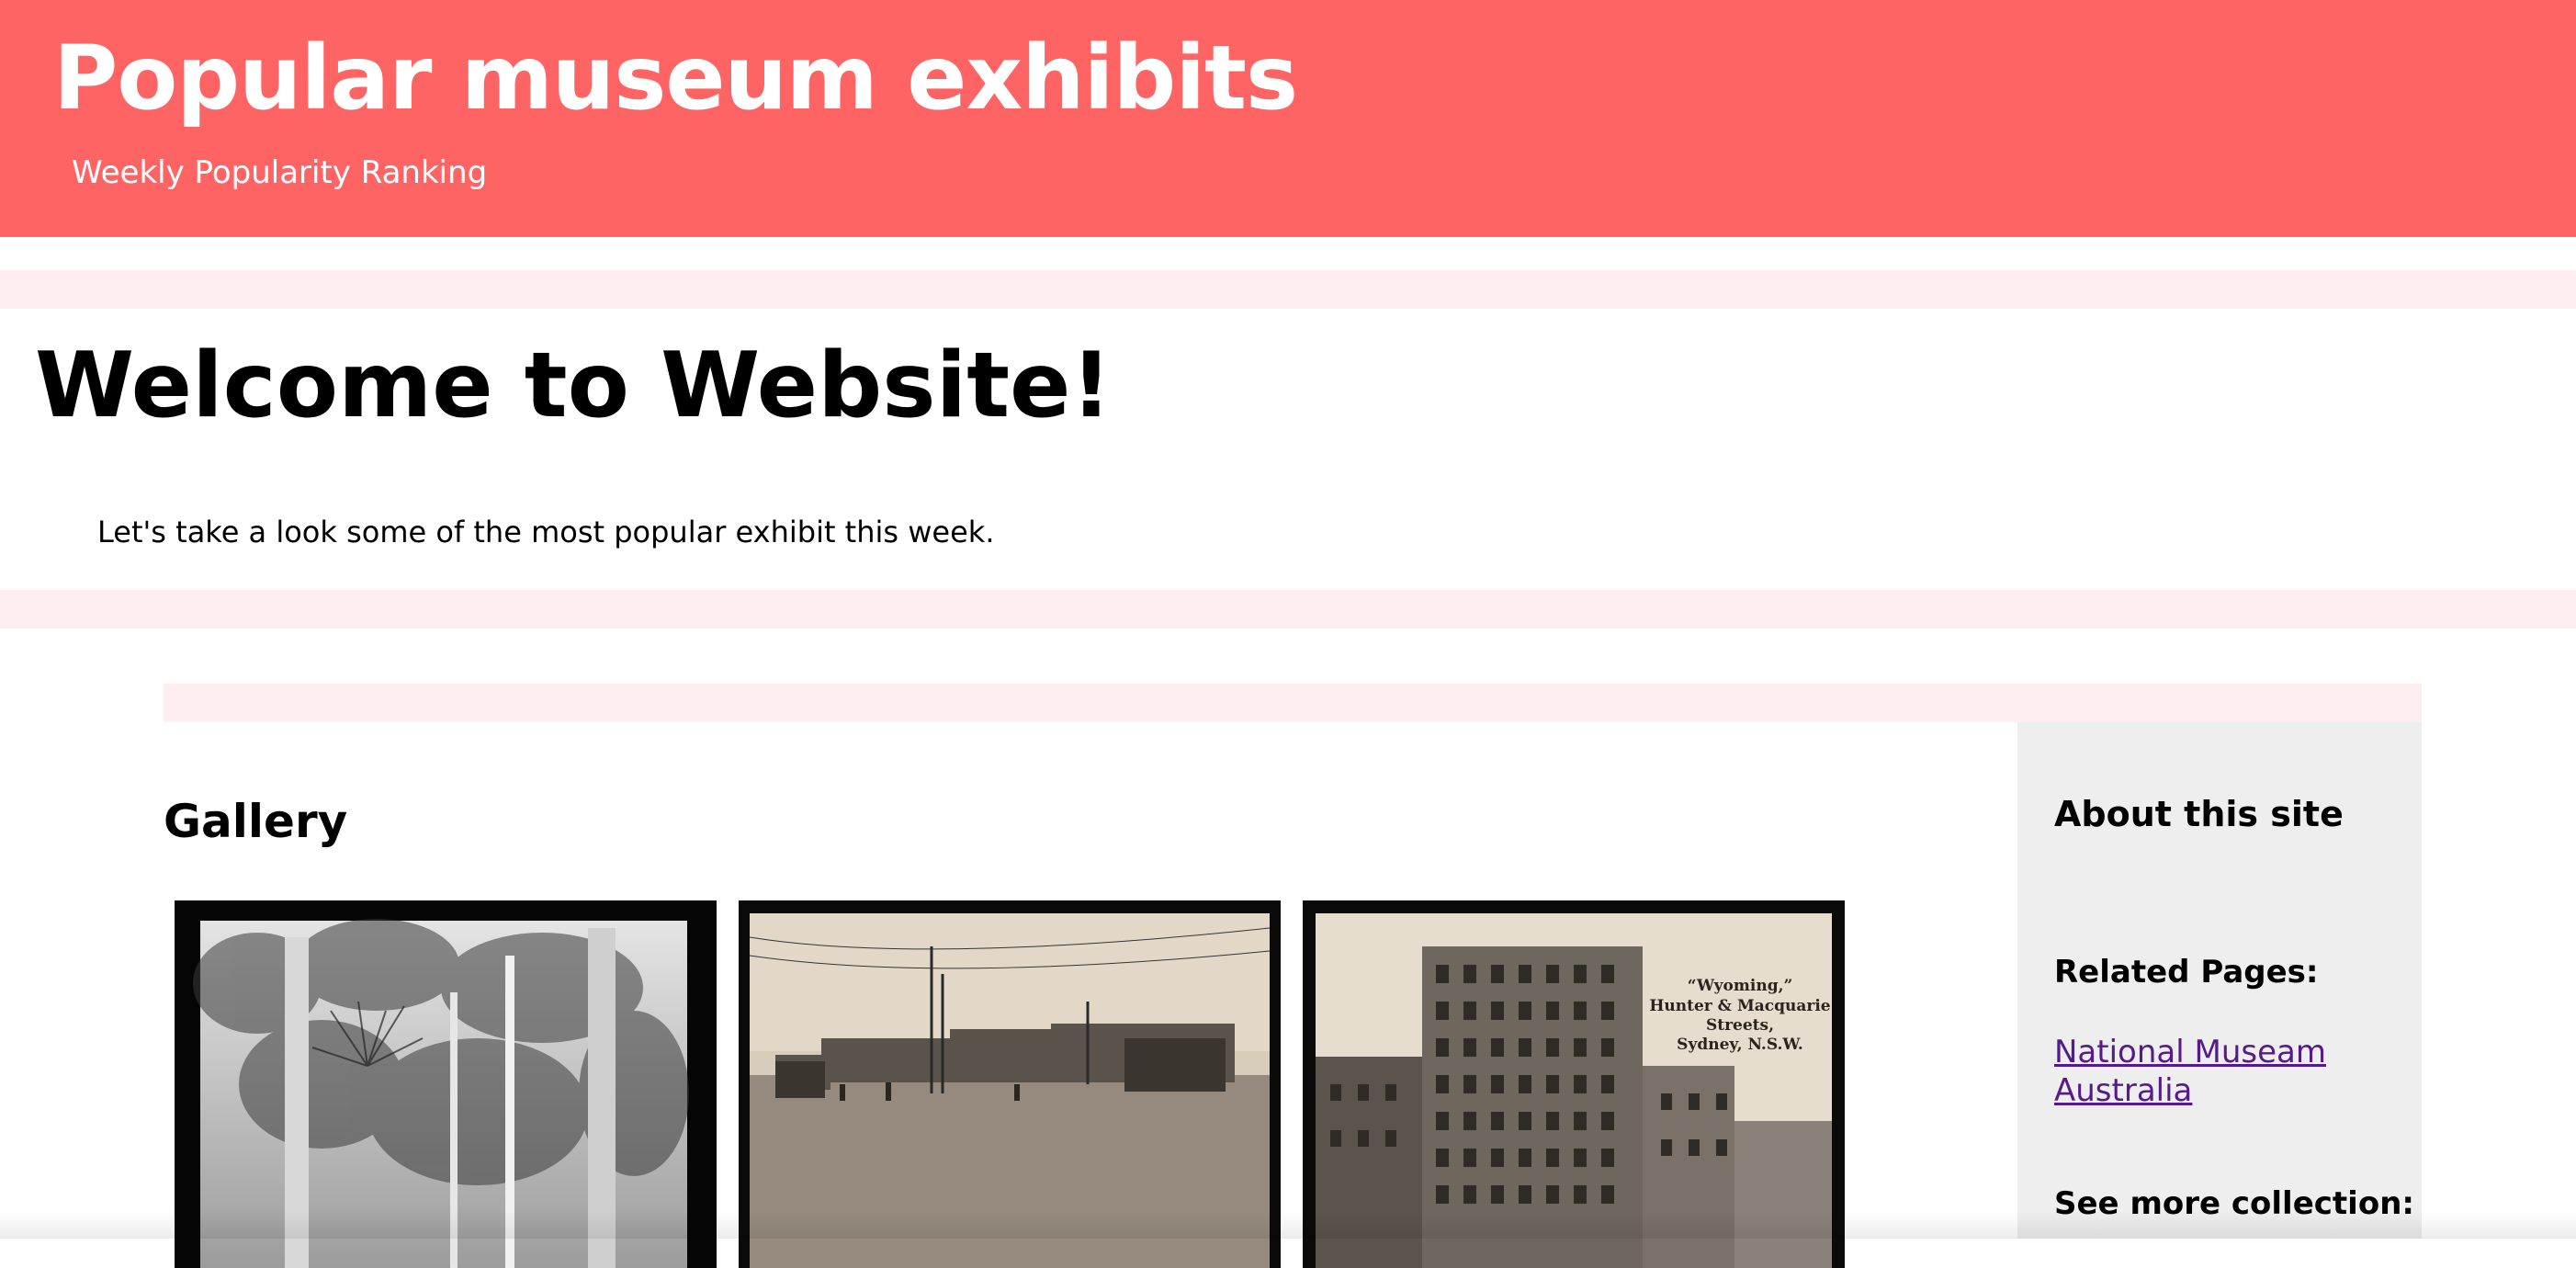 The image size is (2576, 1268). Describe the element at coordinates (2199, 814) in the screenshot. I see `sidebar-title: About this site` at that location.